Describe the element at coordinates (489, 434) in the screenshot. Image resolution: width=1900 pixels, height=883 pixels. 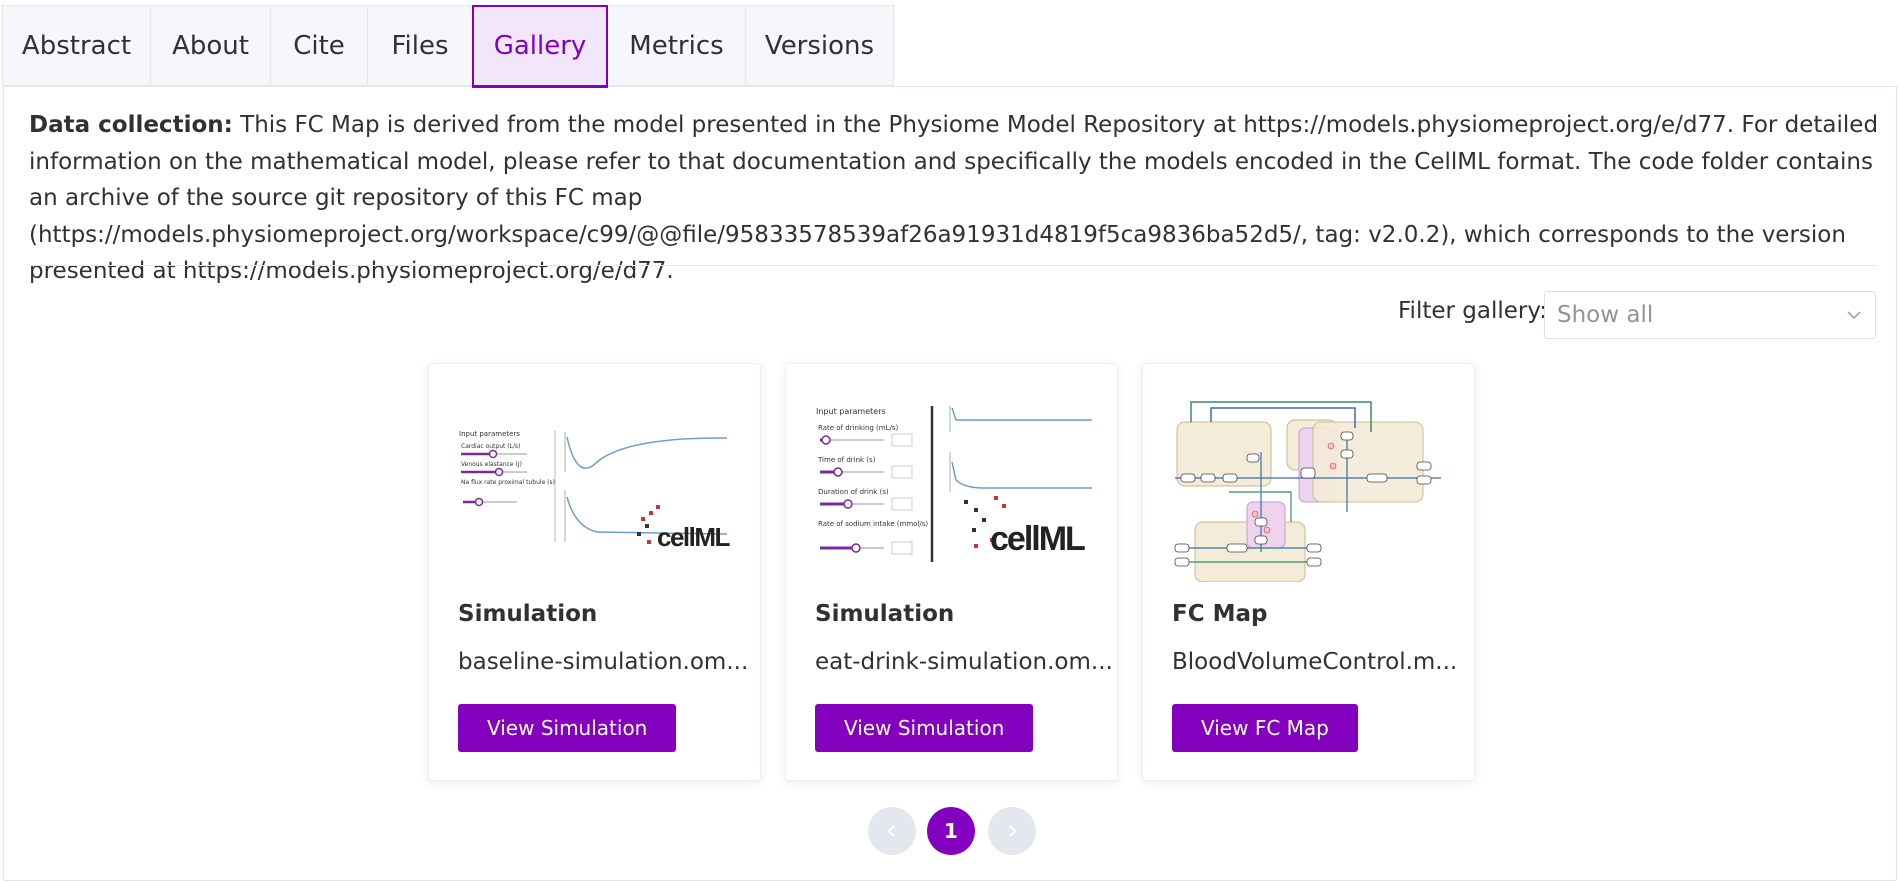
I see `thumb-input-parameters: Input parameters` at that location.